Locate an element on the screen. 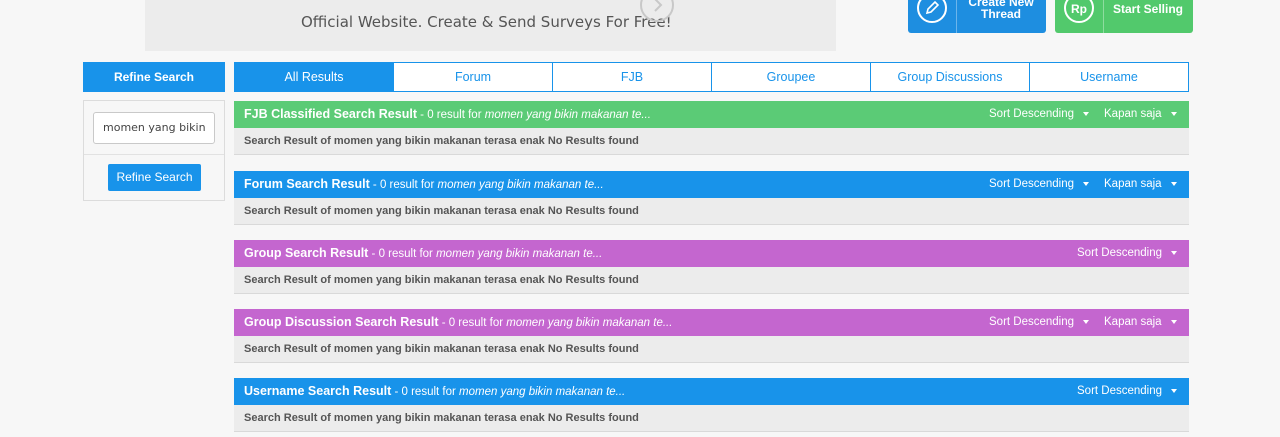 This screenshot has height=437, width=1280. section-title: Username Search Result is located at coordinates (318, 391).